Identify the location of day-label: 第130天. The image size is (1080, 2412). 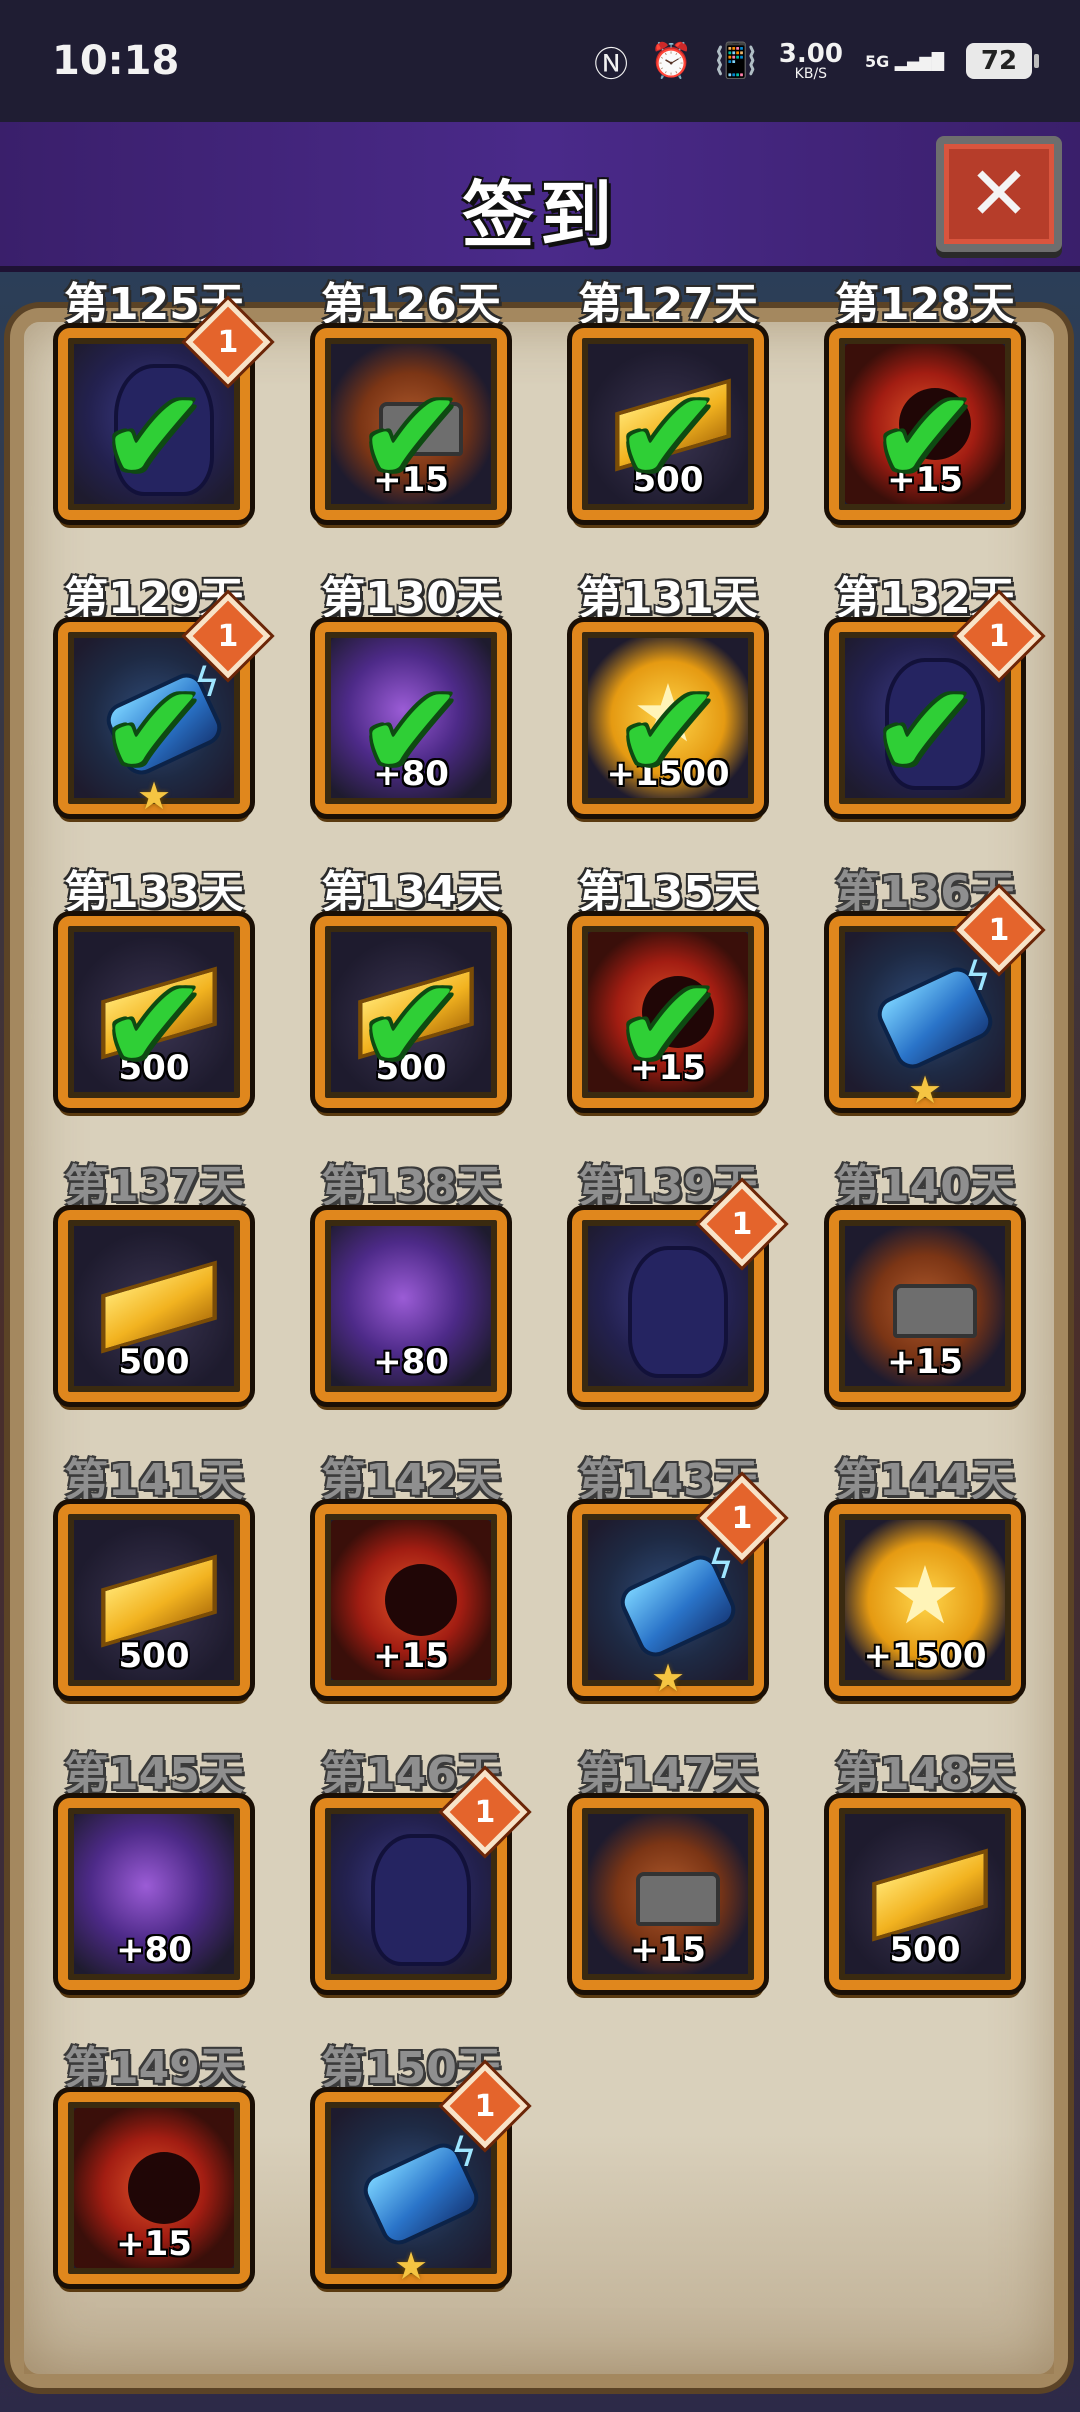
(411, 598).